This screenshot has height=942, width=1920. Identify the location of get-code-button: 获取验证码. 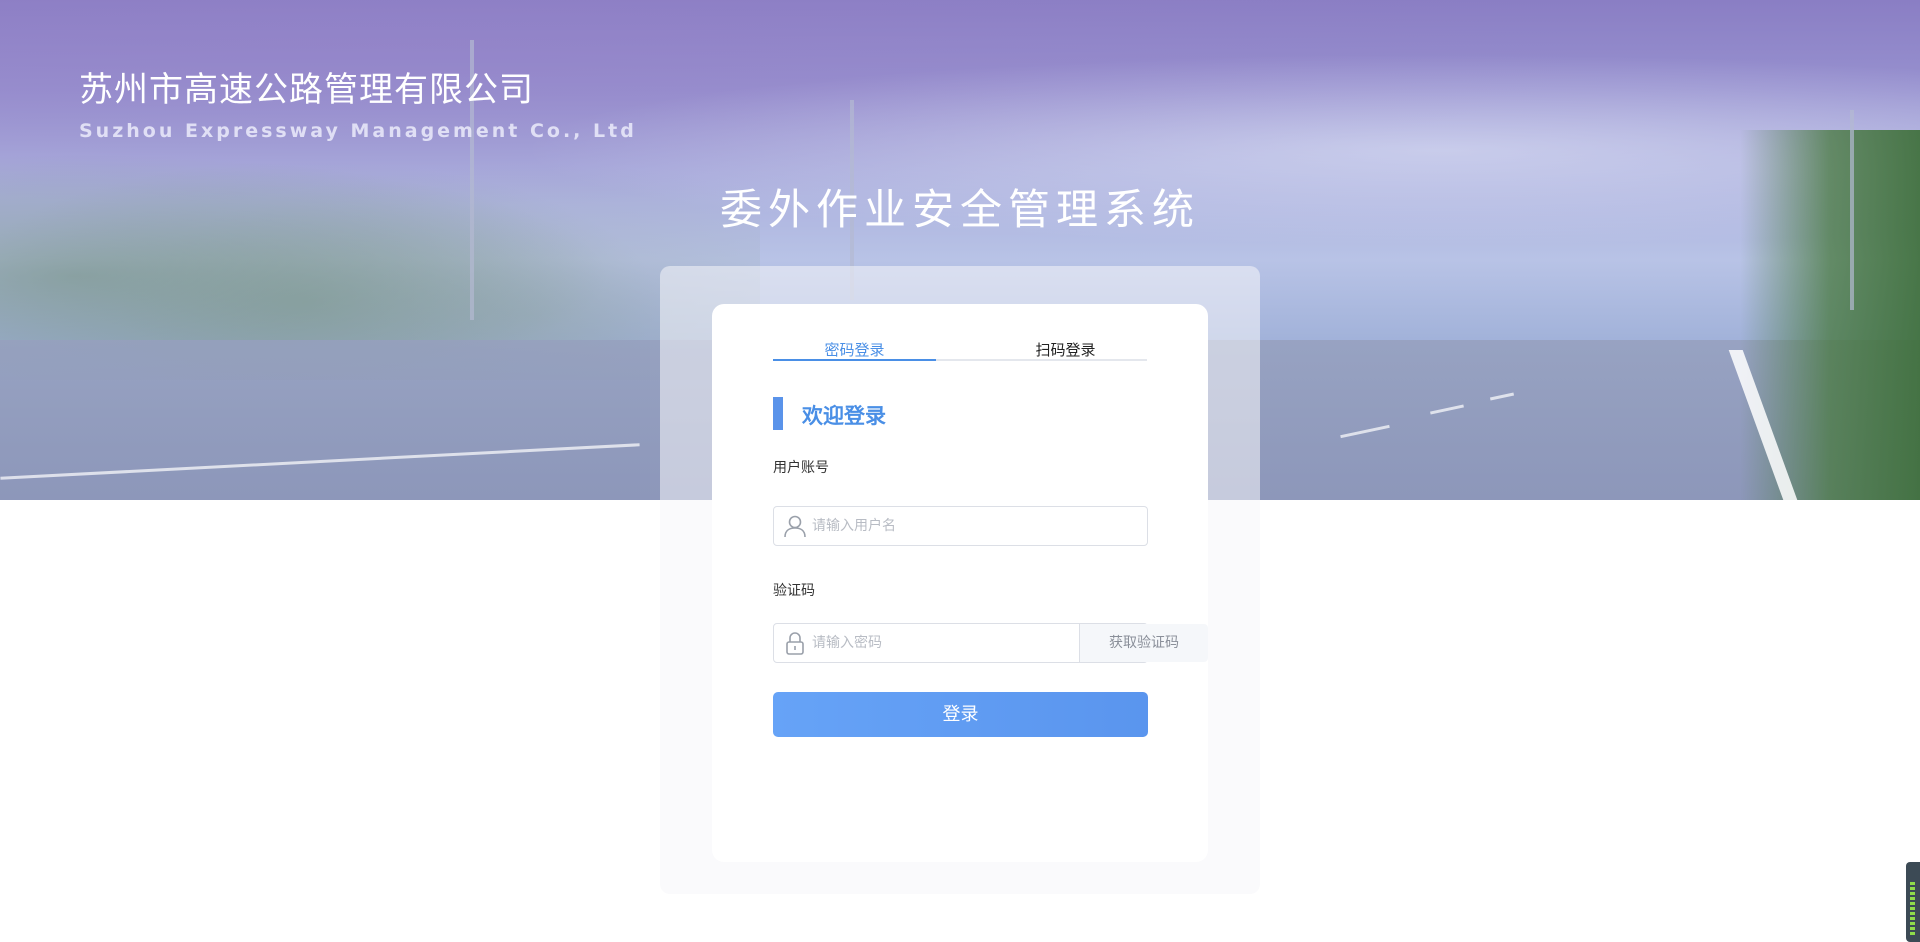
(1143, 643).